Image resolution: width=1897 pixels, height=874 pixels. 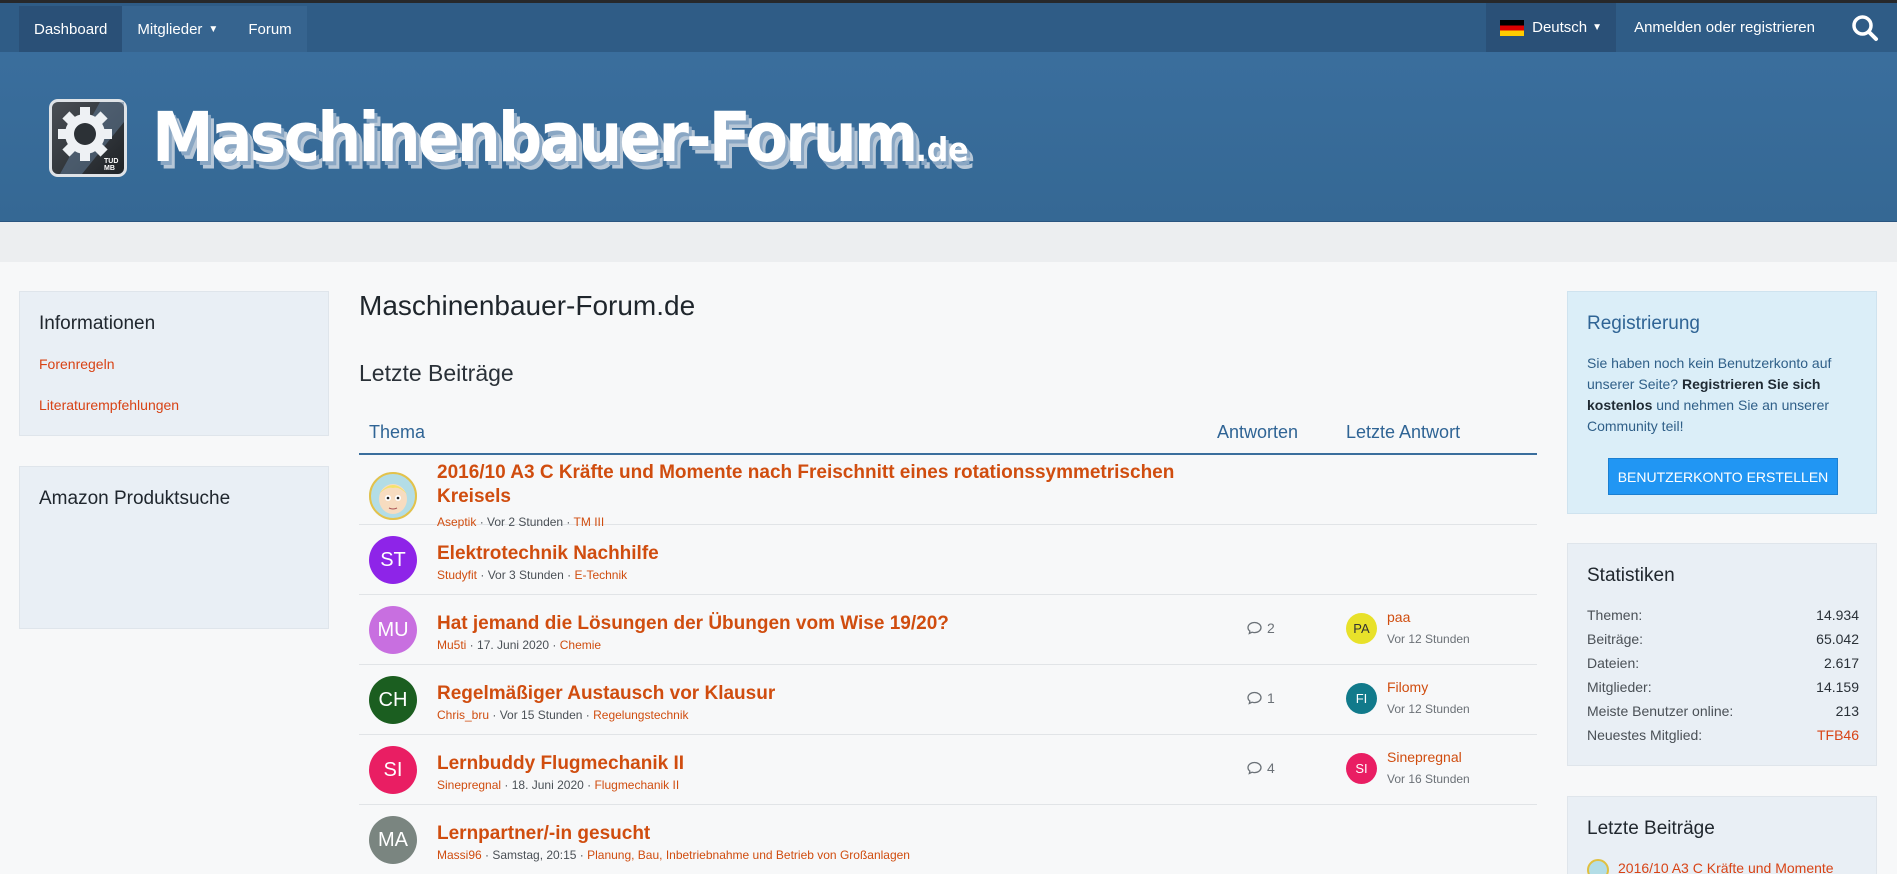 What do you see at coordinates (1726, 867) in the screenshot?
I see `latest-item-link: 2016/10 A3 C Kräfte und Momente` at bounding box center [1726, 867].